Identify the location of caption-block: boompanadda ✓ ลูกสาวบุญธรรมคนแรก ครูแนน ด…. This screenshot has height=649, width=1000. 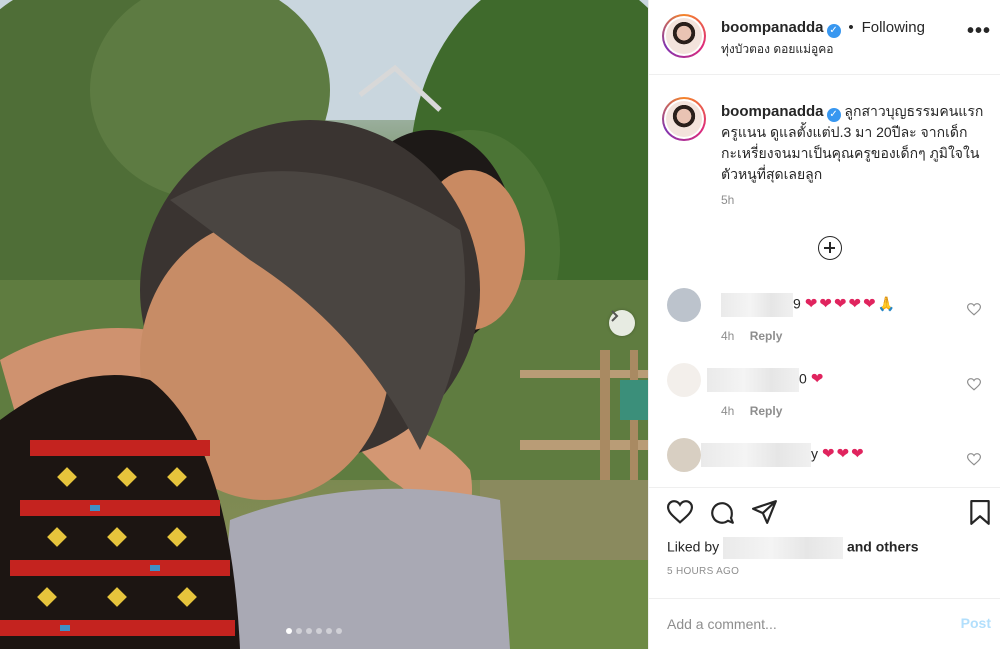
(824, 182).